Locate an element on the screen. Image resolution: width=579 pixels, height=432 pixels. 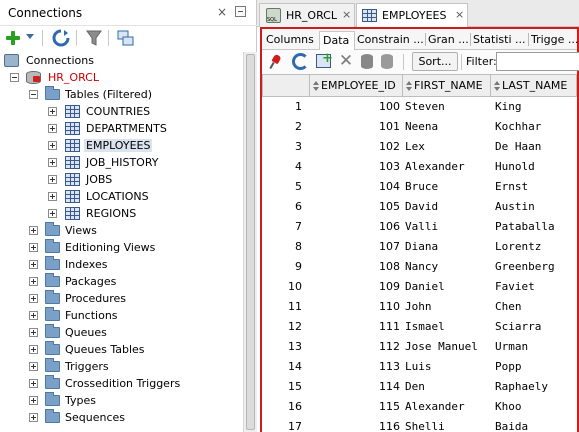
table-row: 5 104 Bruce Ernst is located at coordinates (419, 187).